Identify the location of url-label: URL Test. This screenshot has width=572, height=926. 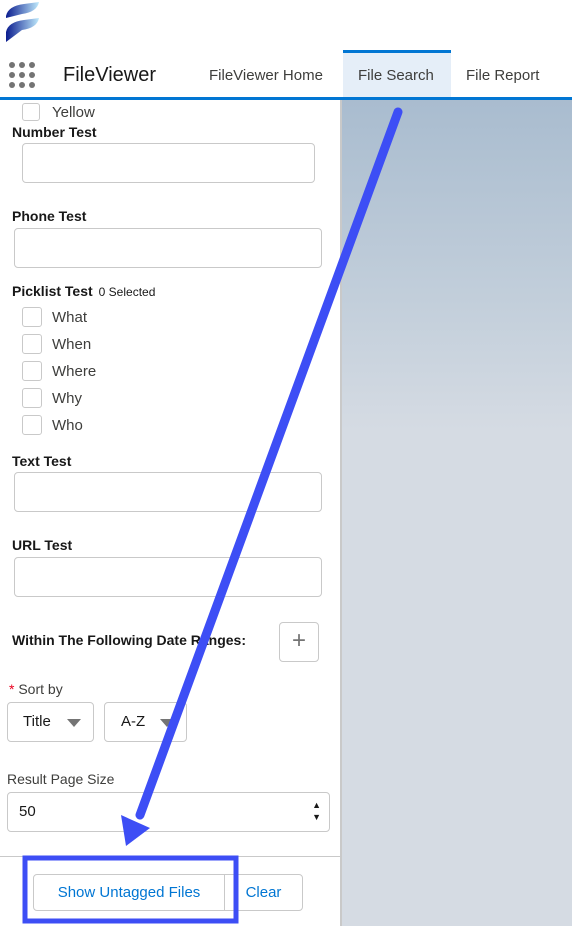
(42, 545).